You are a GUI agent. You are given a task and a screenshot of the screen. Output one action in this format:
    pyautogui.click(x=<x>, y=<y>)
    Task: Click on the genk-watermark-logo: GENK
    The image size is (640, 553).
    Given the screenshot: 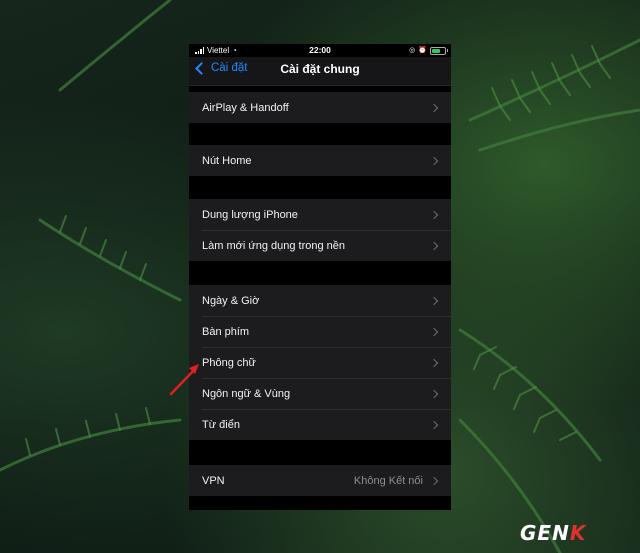 What is the action you would take?
    pyautogui.click(x=553, y=533)
    